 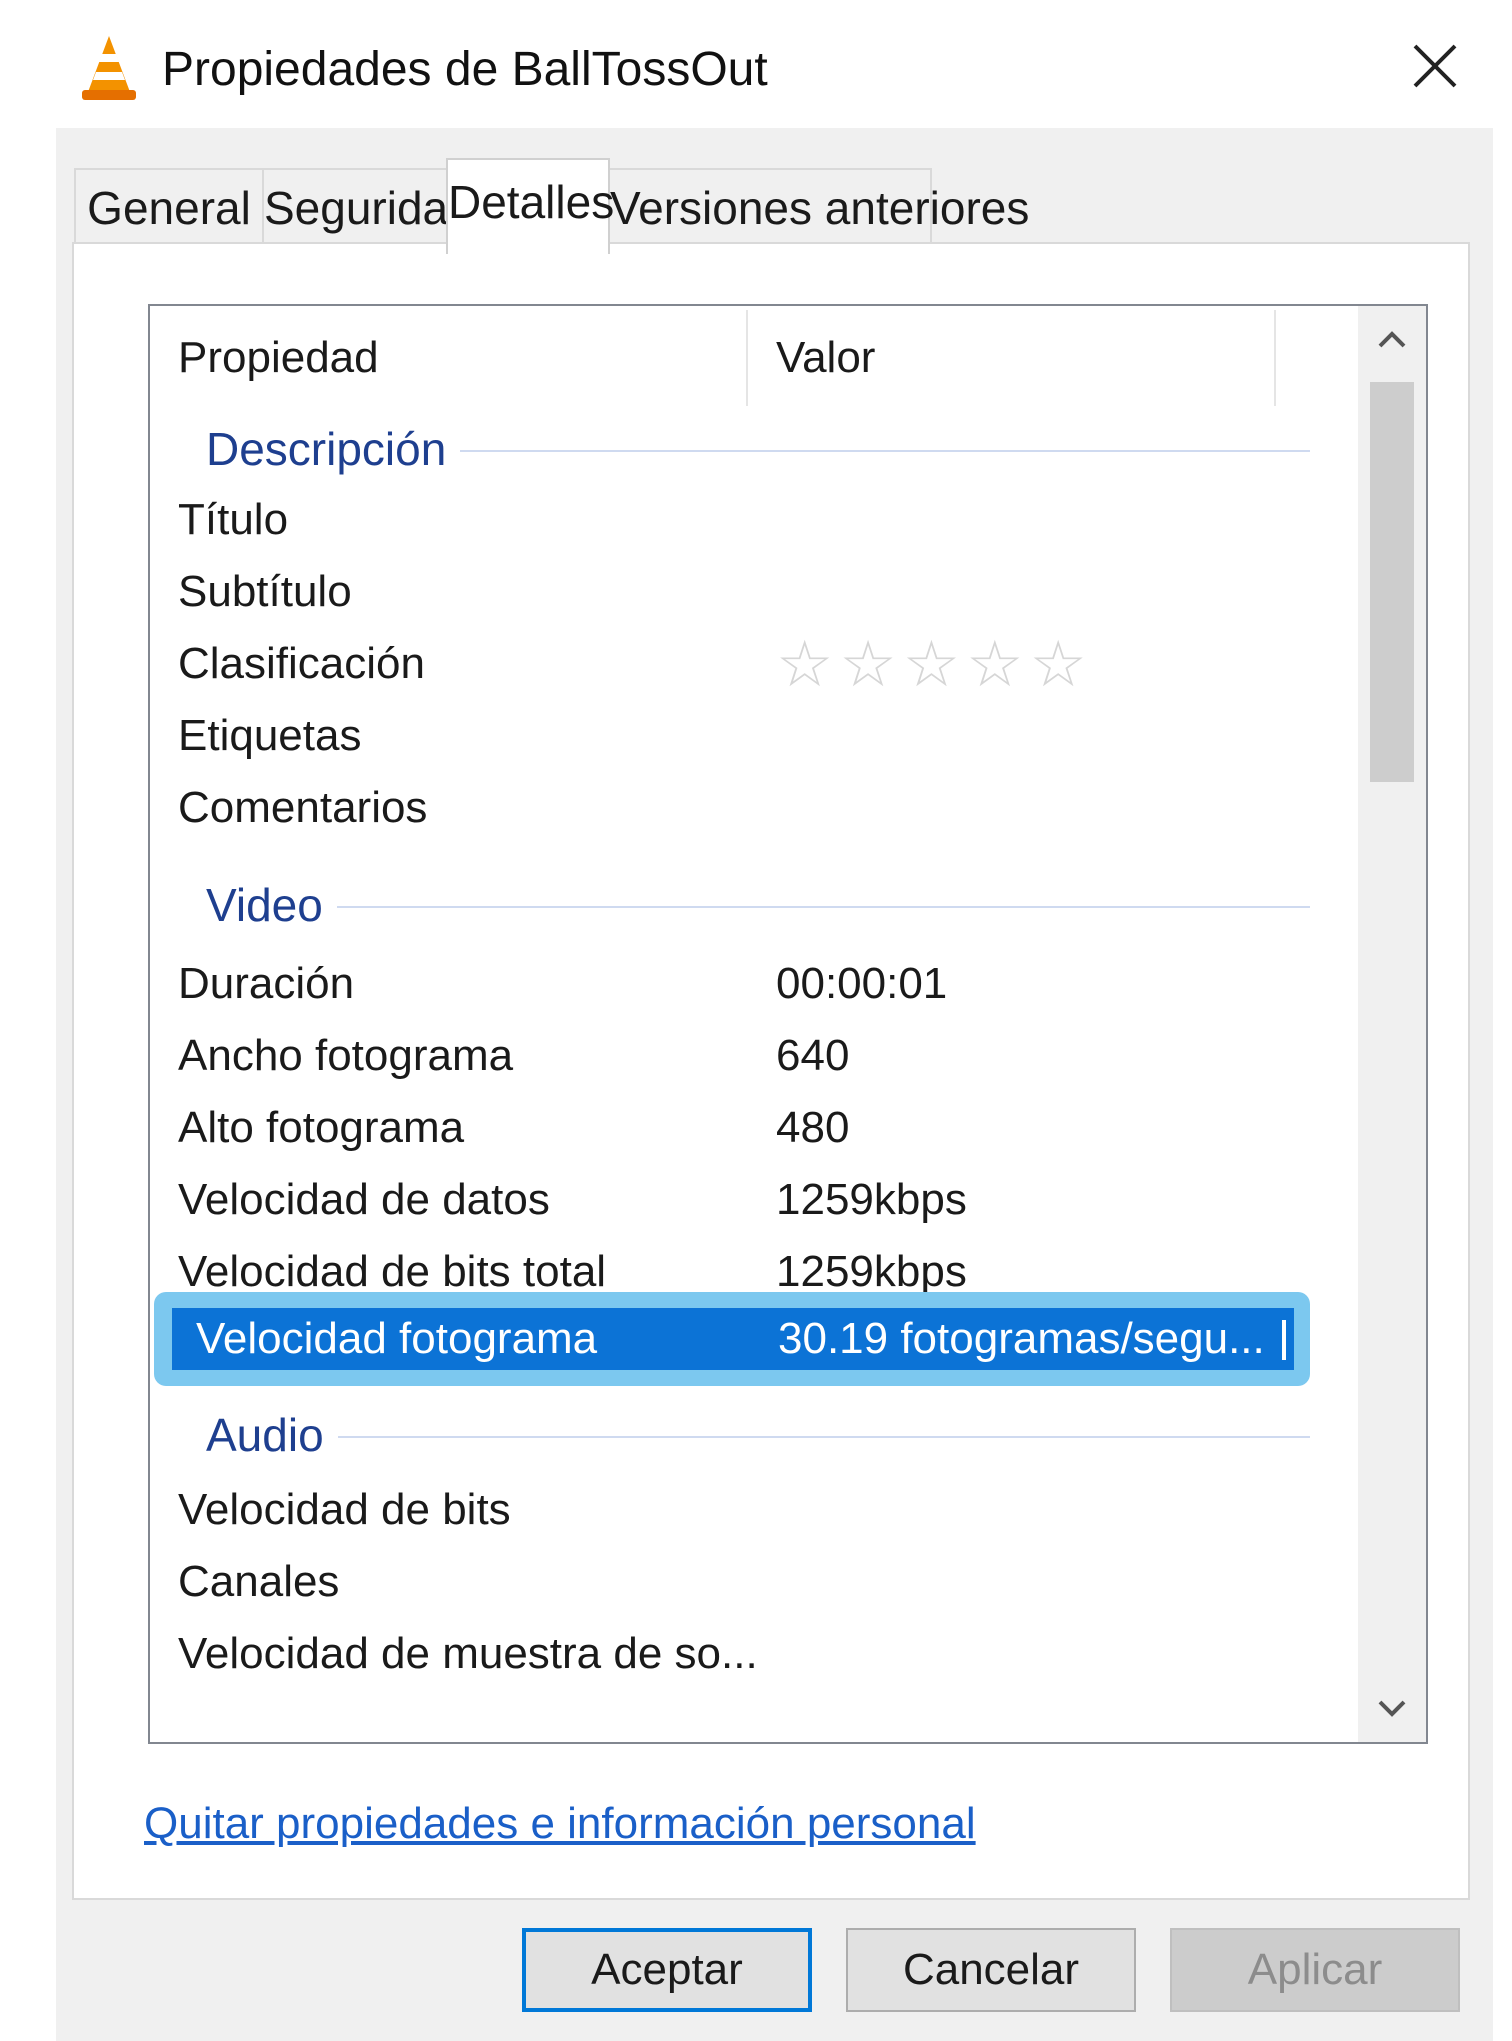 What do you see at coordinates (730, 592) in the screenshot?
I see `property-row: Subtítulo` at bounding box center [730, 592].